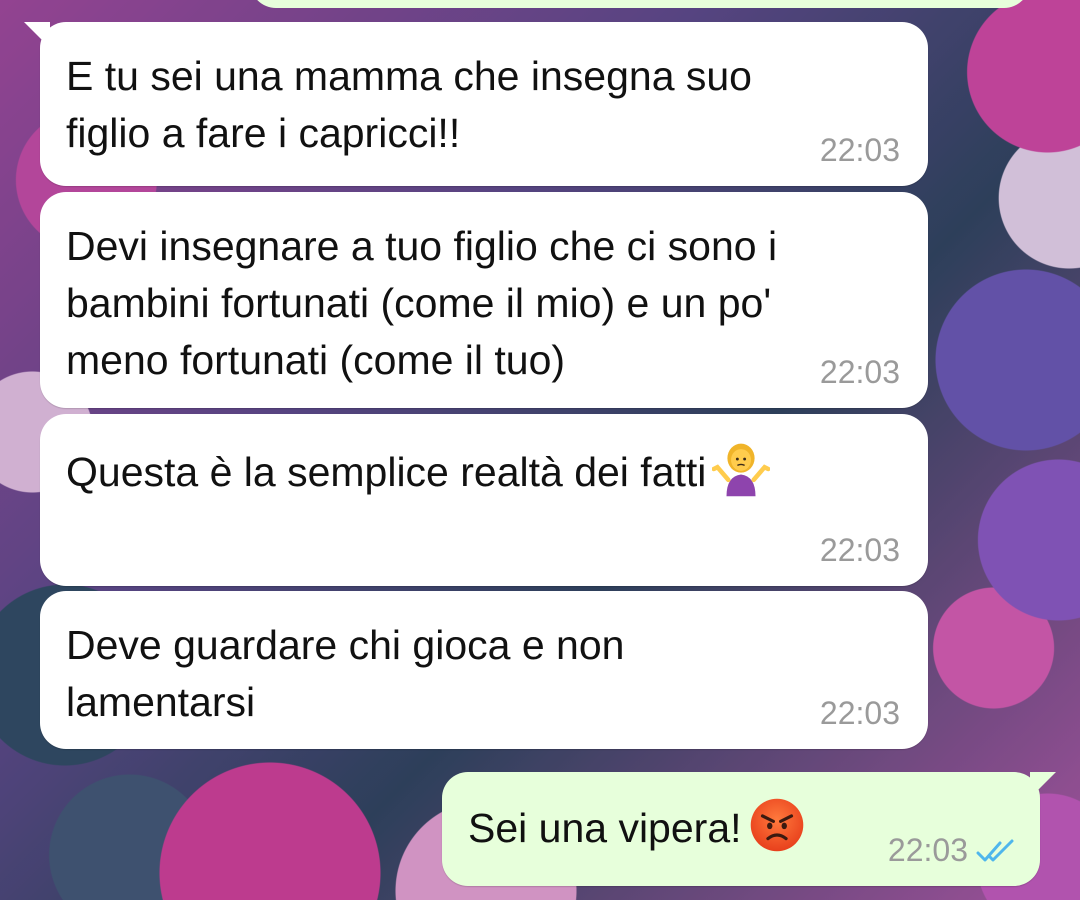 This screenshot has width=1080, height=900. Describe the element at coordinates (605, 828) in the screenshot. I see `message-text-content: Sei una vipera!` at that location.